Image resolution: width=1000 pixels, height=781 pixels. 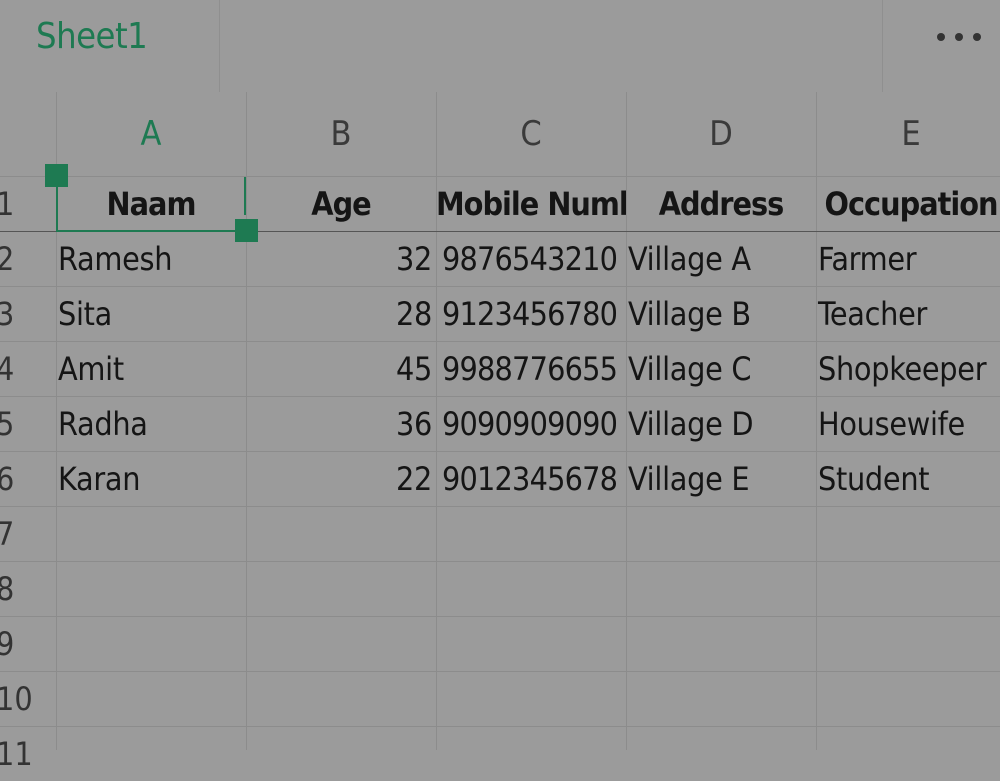 What do you see at coordinates (341, 258) in the screenshot?
I see `cell-b2: 32` at bounding box center [341, 258].